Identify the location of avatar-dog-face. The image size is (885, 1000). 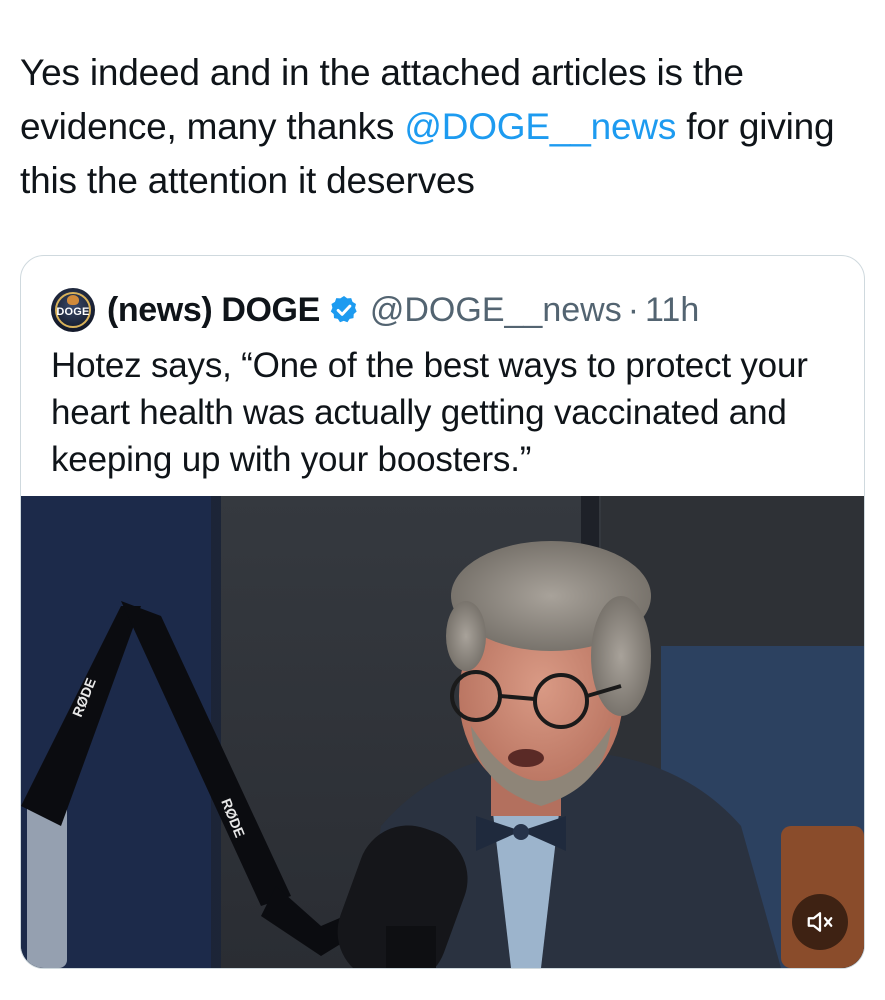
(73, 300).